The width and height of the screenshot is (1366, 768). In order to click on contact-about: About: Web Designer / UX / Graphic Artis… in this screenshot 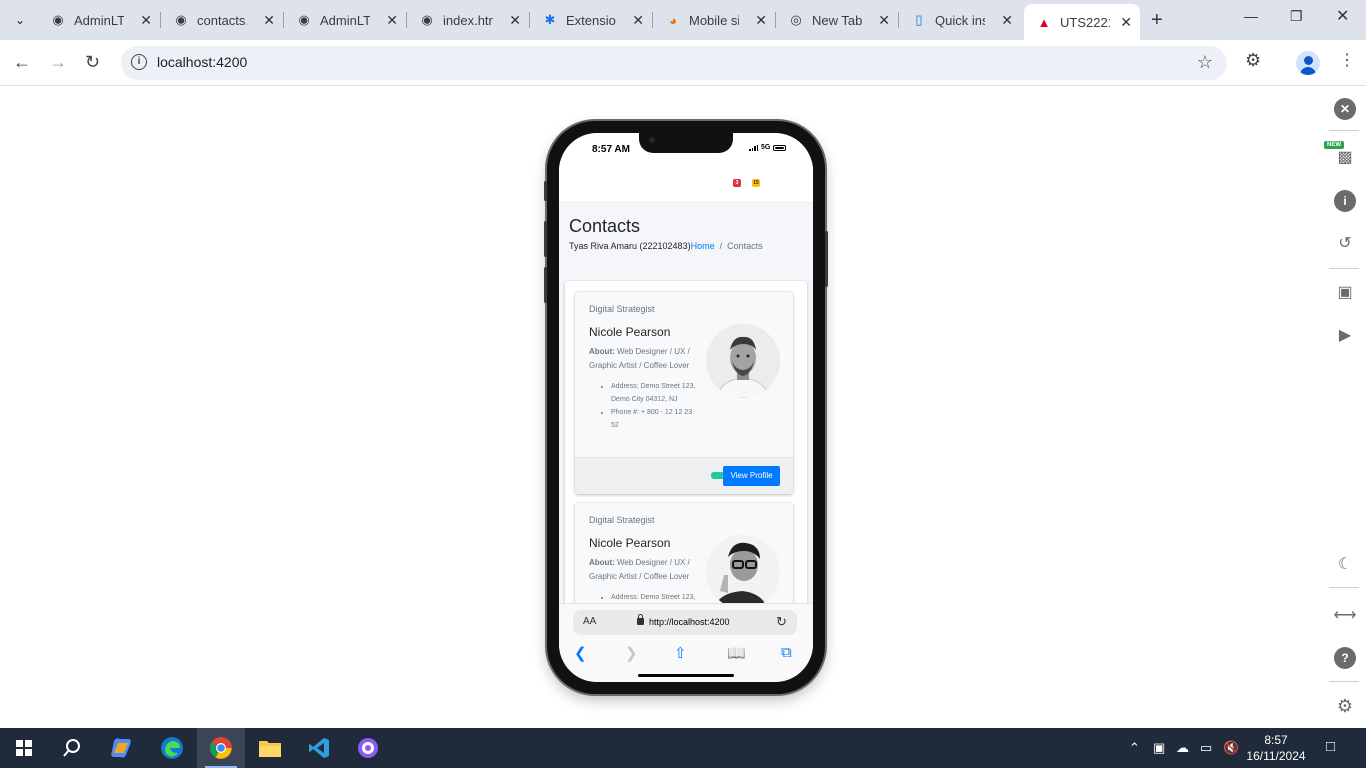, I will do `click(645, 359)`.